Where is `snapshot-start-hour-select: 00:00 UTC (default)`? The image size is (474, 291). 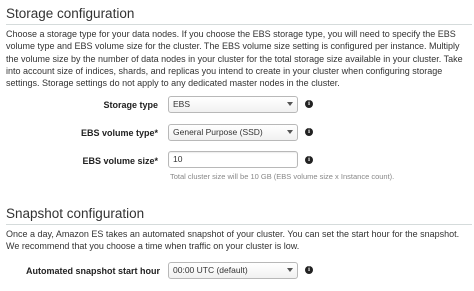
snapshot-start-hour-select: 00:00 UTC (default) is located at coordinates (233, 270).